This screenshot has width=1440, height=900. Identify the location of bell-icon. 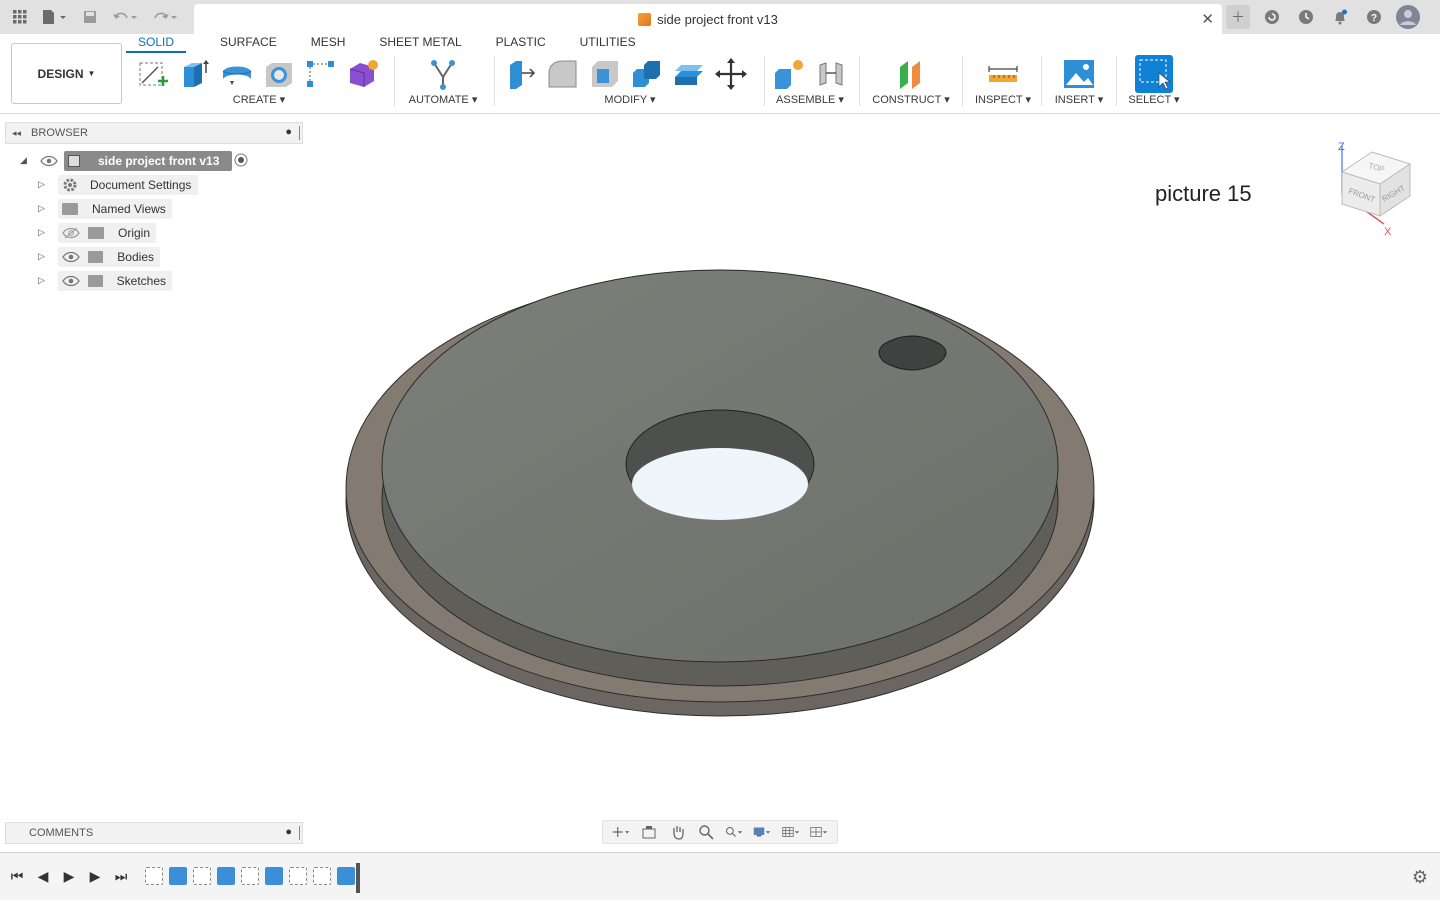
(1340, 17).